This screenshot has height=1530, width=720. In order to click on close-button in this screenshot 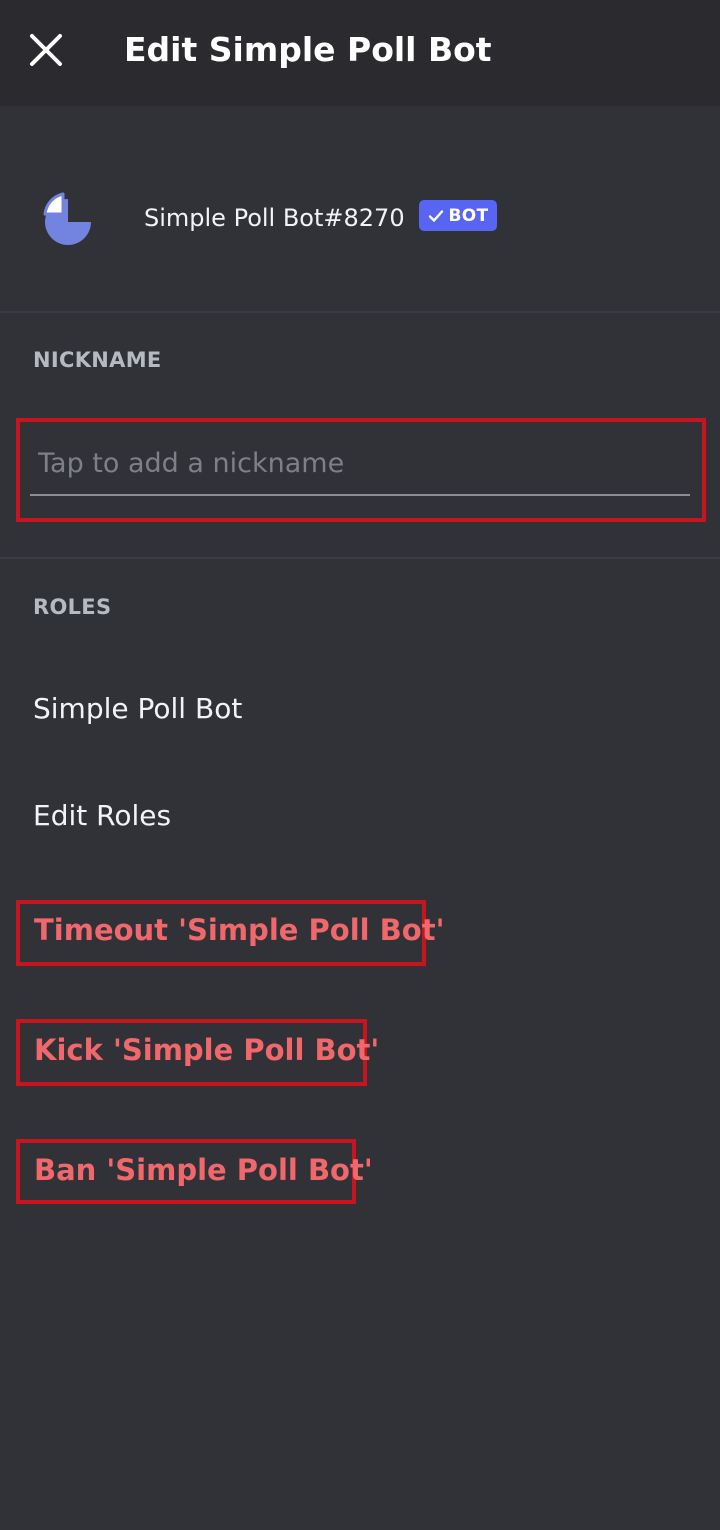, I will do `click(46, 50)`.